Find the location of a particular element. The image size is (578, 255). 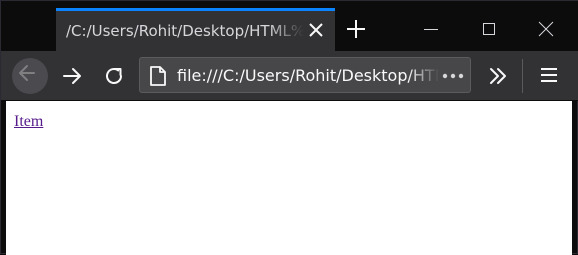

new-tab-plus-icon is located at coordinates (356, 29).